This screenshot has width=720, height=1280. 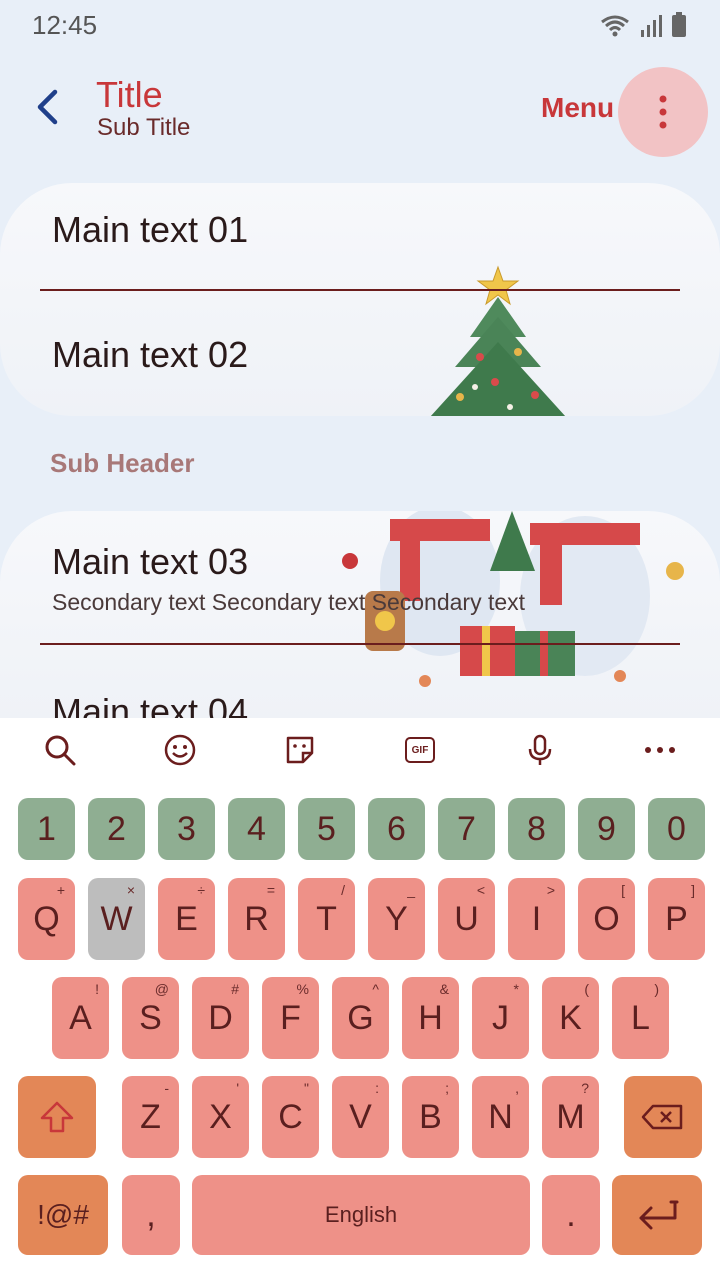 What do you see at coordinates (571, 1215) in the screenshot?
I see `period-key: .` at bounding box center [571, 1215].